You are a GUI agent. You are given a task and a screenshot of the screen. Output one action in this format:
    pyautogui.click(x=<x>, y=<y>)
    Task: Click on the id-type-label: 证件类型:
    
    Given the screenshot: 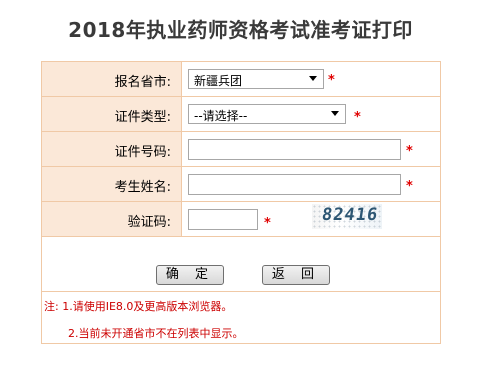 What is the action you would take?
    pyautogui.click(x=142, y=117)
    